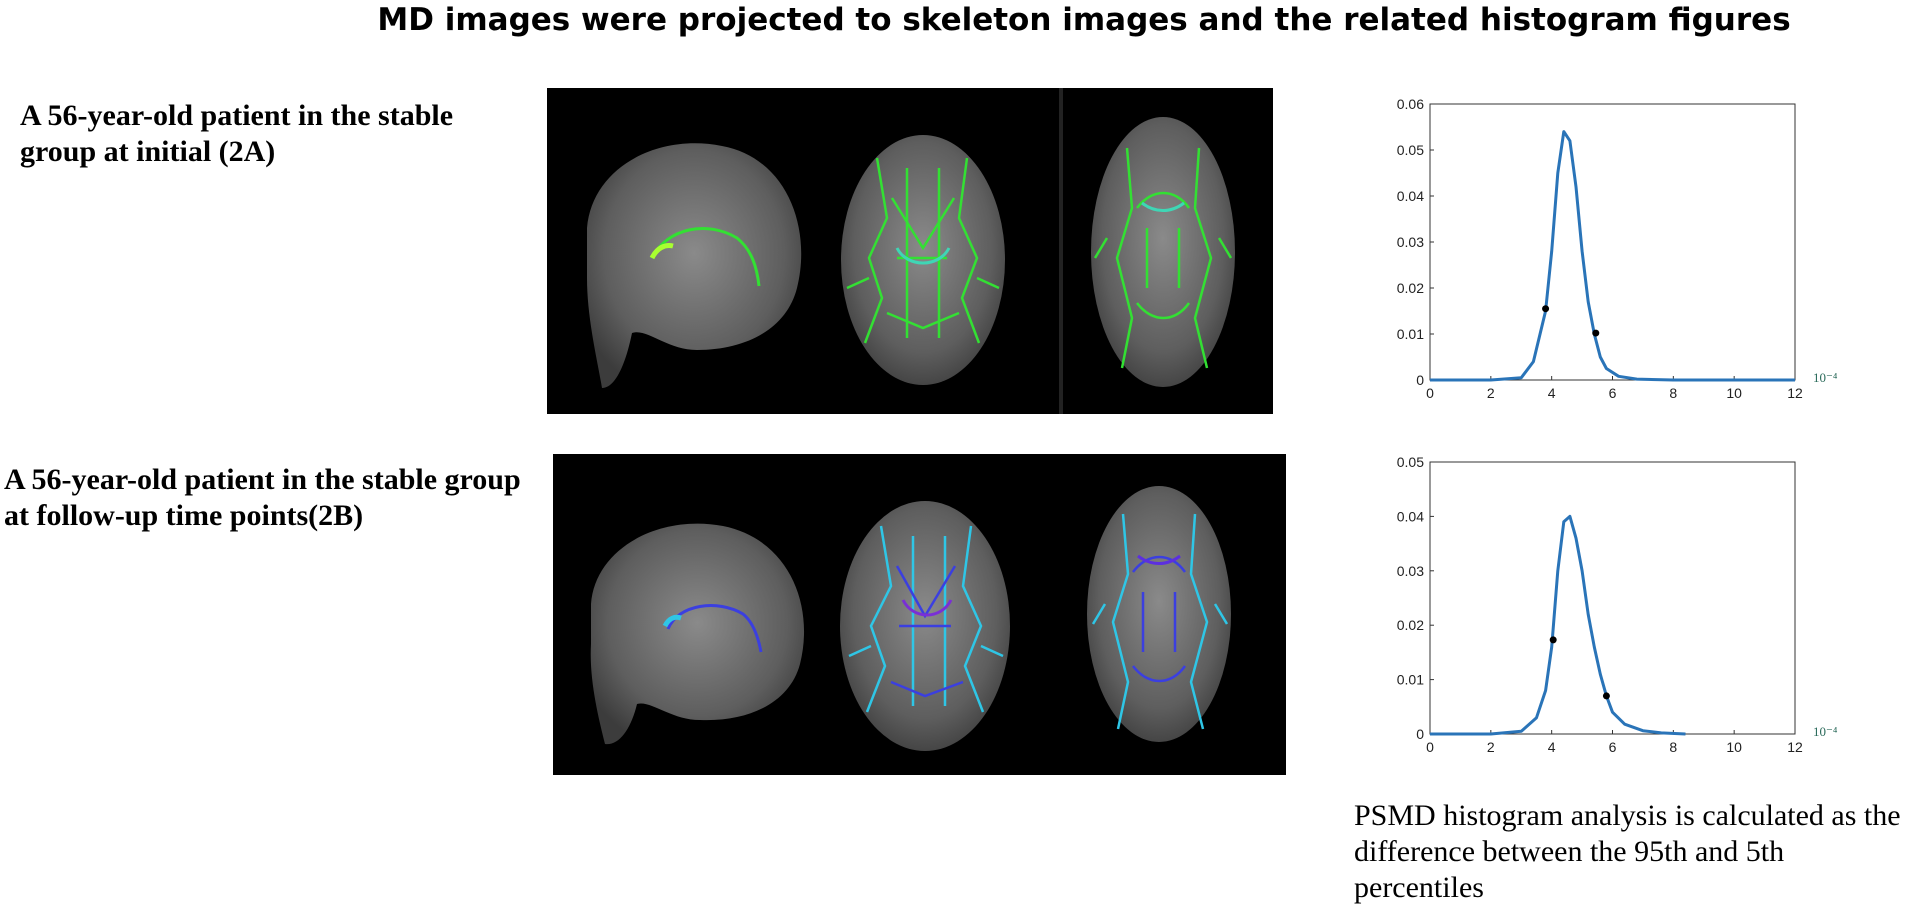 This screenshot has height=916, width=1908. Describe the element at coordinates (694, 265) in the screenshot. I see `sagittal-slice-a` at that location.